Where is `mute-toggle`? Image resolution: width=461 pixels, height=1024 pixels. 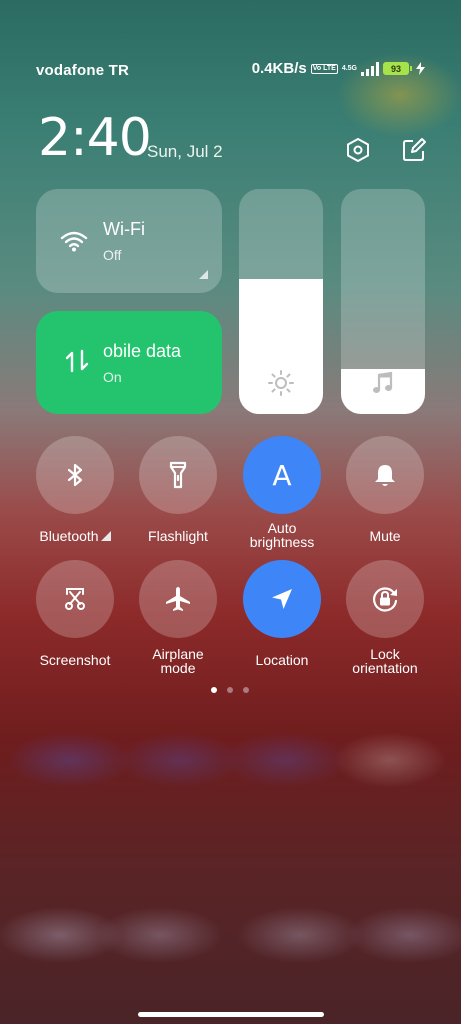 mute-toggle is located at coordinates (385, 475).